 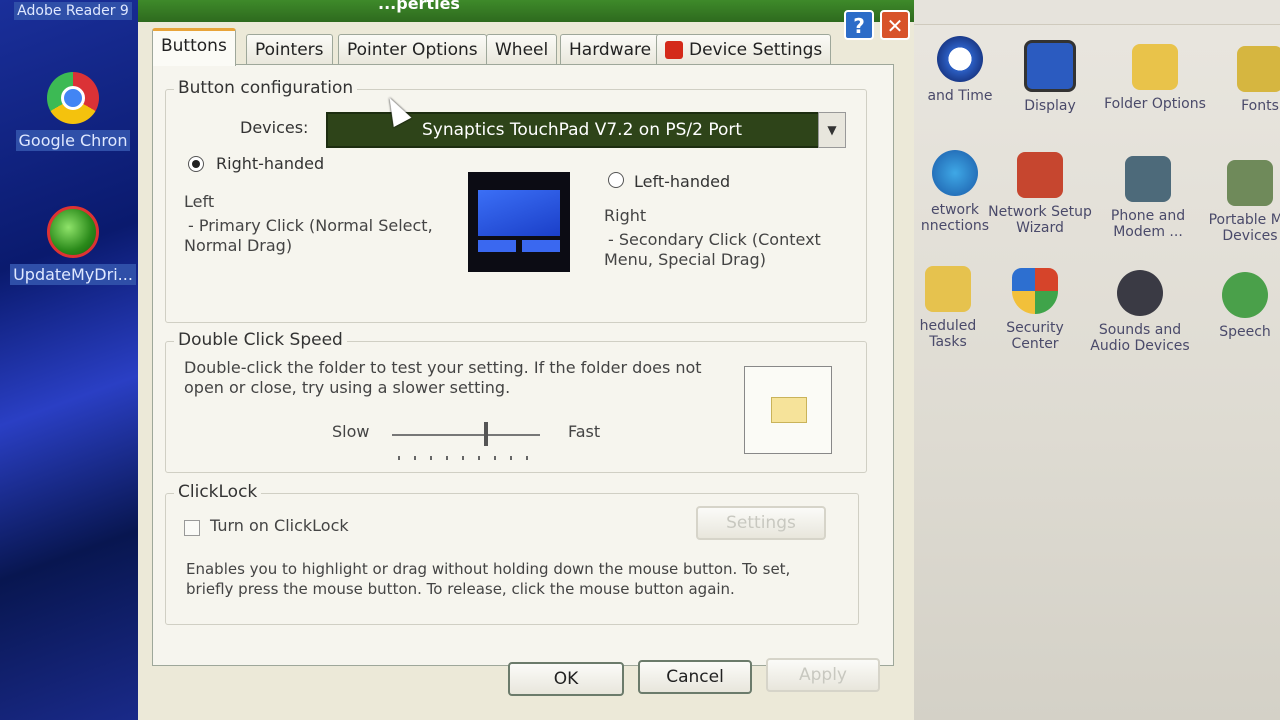 What do you see at coordinates (486, 434) in the screenshot?
I see `slider-thumb` at bounding box center [486, 434].